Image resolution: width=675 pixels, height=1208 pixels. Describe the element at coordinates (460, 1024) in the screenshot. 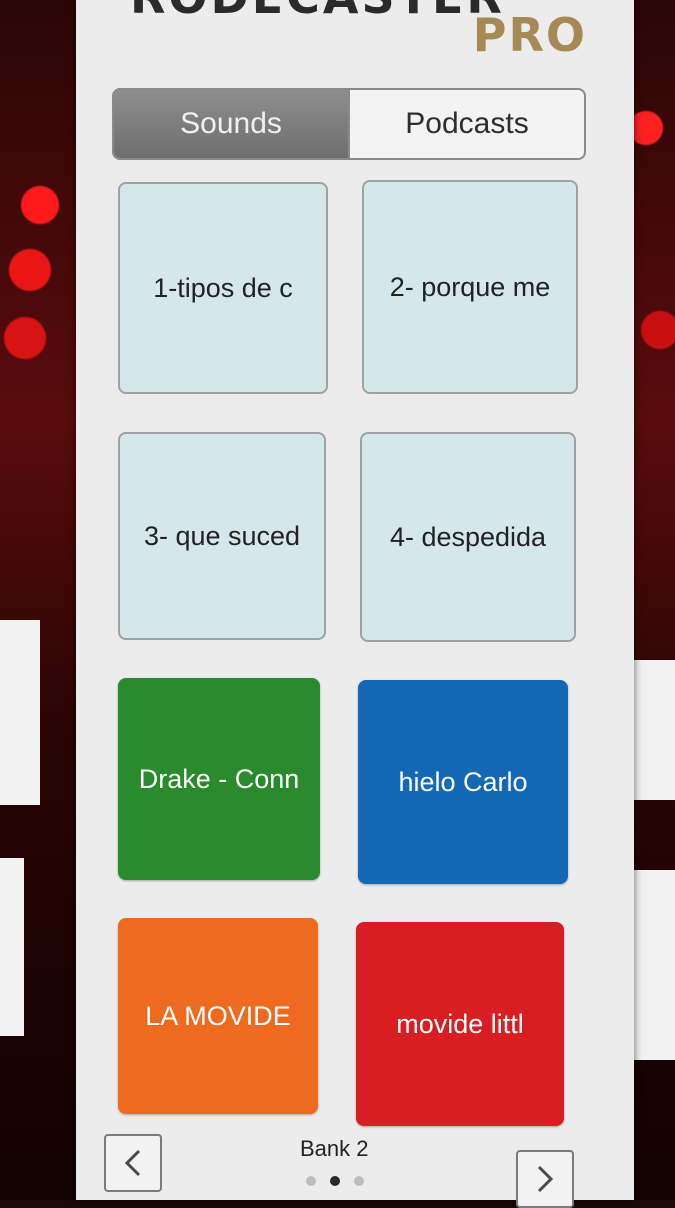

I see `sound-pad-8: movide littl` at that location.